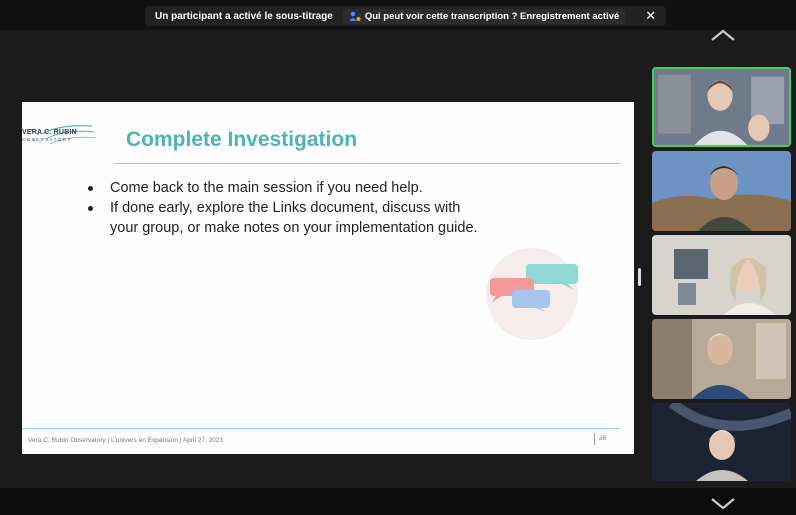 Image resolution: width=796 pixels, height=515 pixels. Describe the element at coordinates (639, 277) in the screenshot. I see `split-resize-handle` at that location.